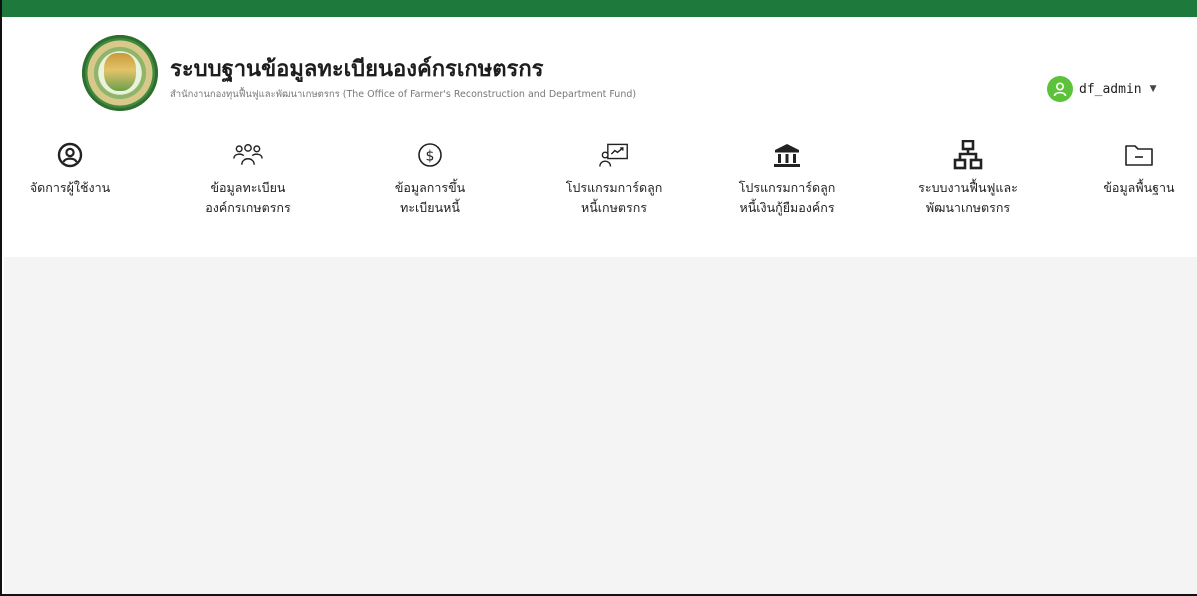  Describe the element at coordinates (248, 155) in the screenshot. I see `users-group-icon` at that location.